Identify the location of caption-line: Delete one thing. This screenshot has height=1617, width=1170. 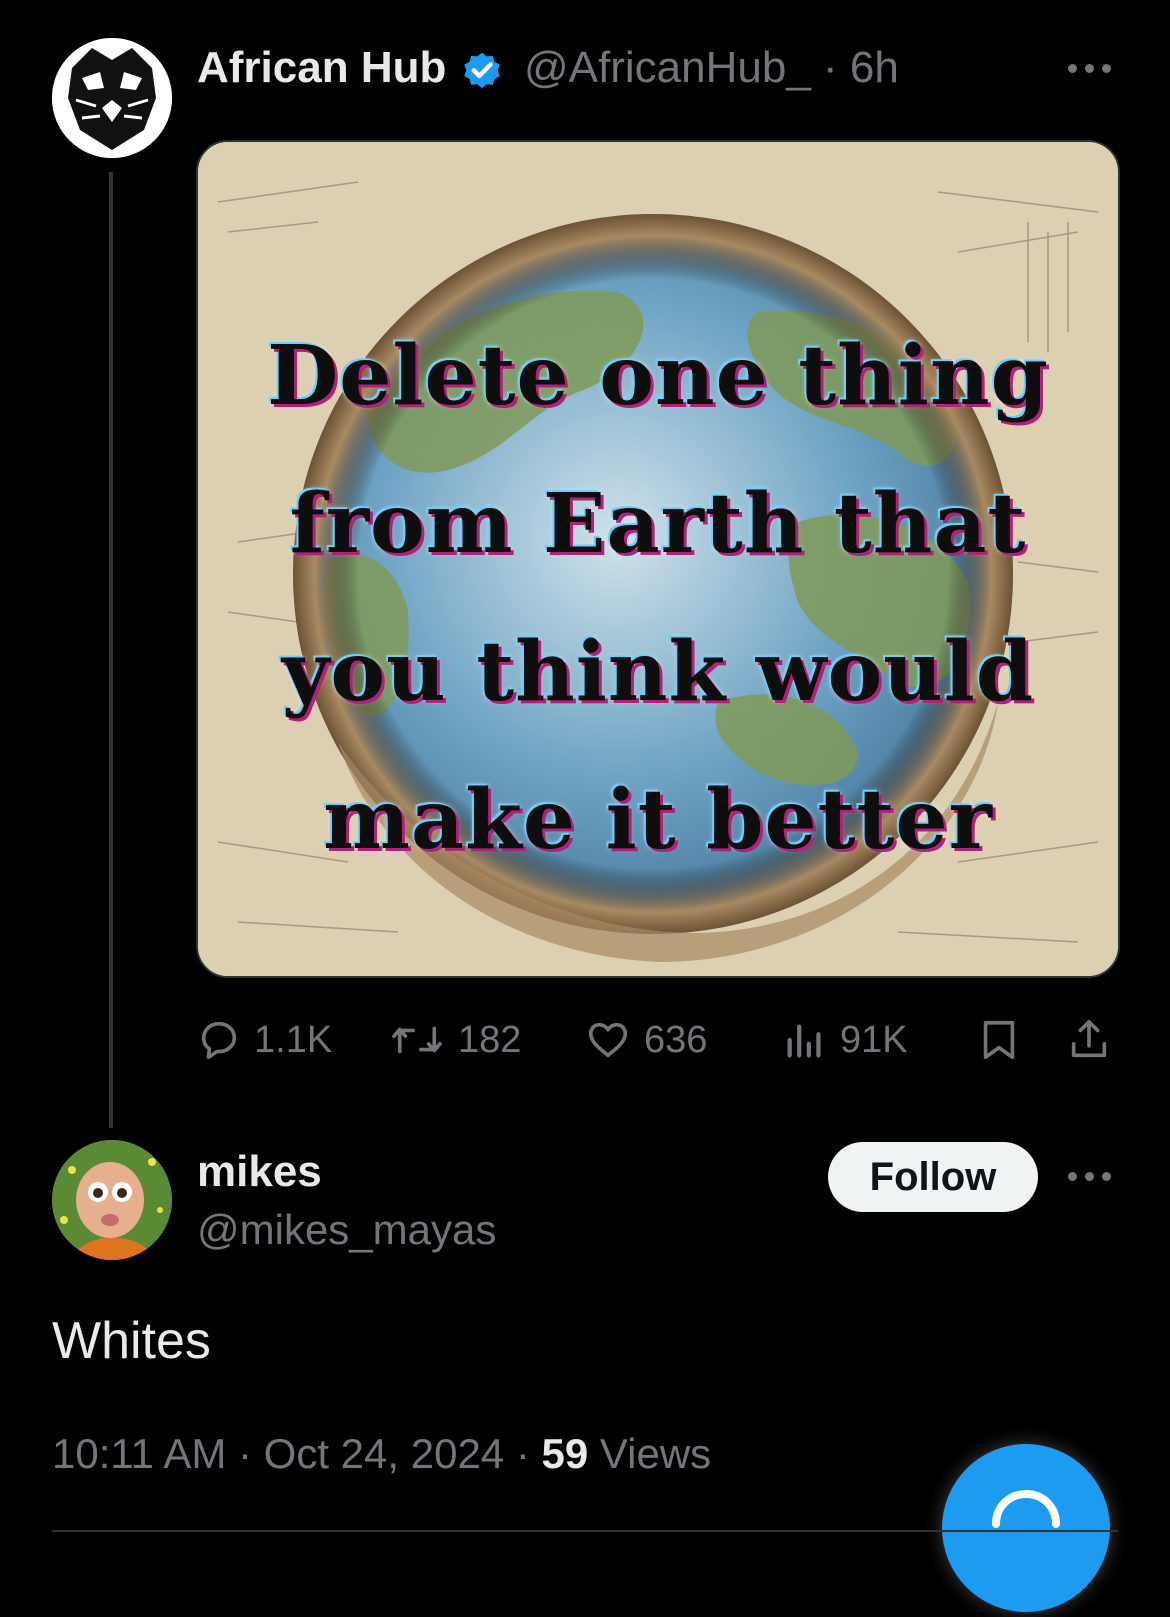
(658, 376).